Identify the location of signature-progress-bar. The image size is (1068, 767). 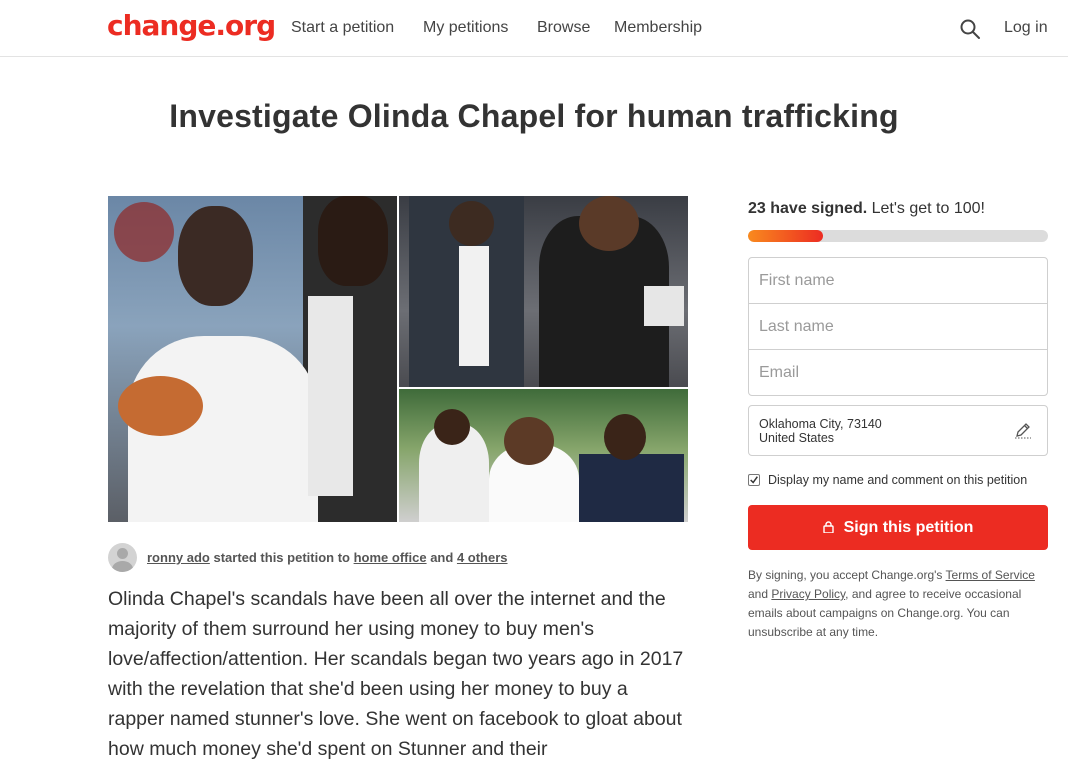
(898, 236).